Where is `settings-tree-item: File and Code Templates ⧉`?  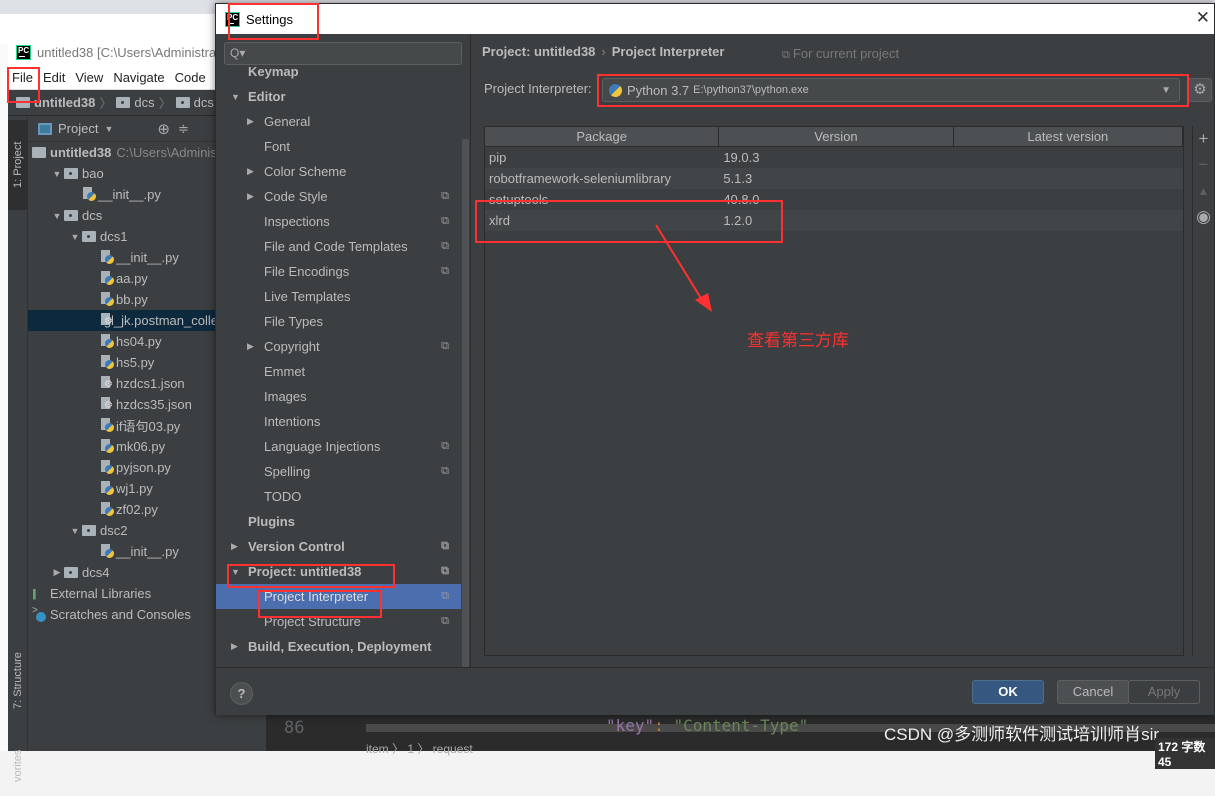 settings-tree-item: File and Code Templates ⧉ is located at coordinates (338, 246).